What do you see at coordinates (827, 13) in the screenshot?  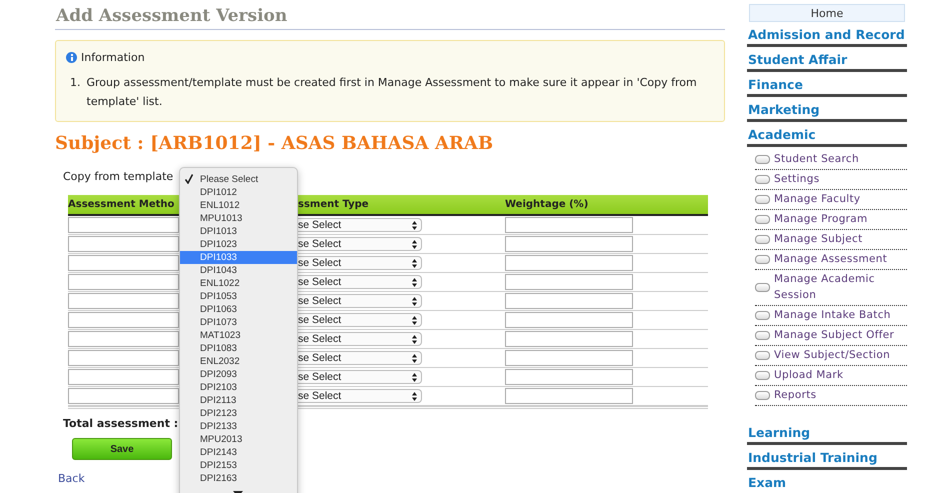 I see `home-button: Home` at bounding box center [827, 13].